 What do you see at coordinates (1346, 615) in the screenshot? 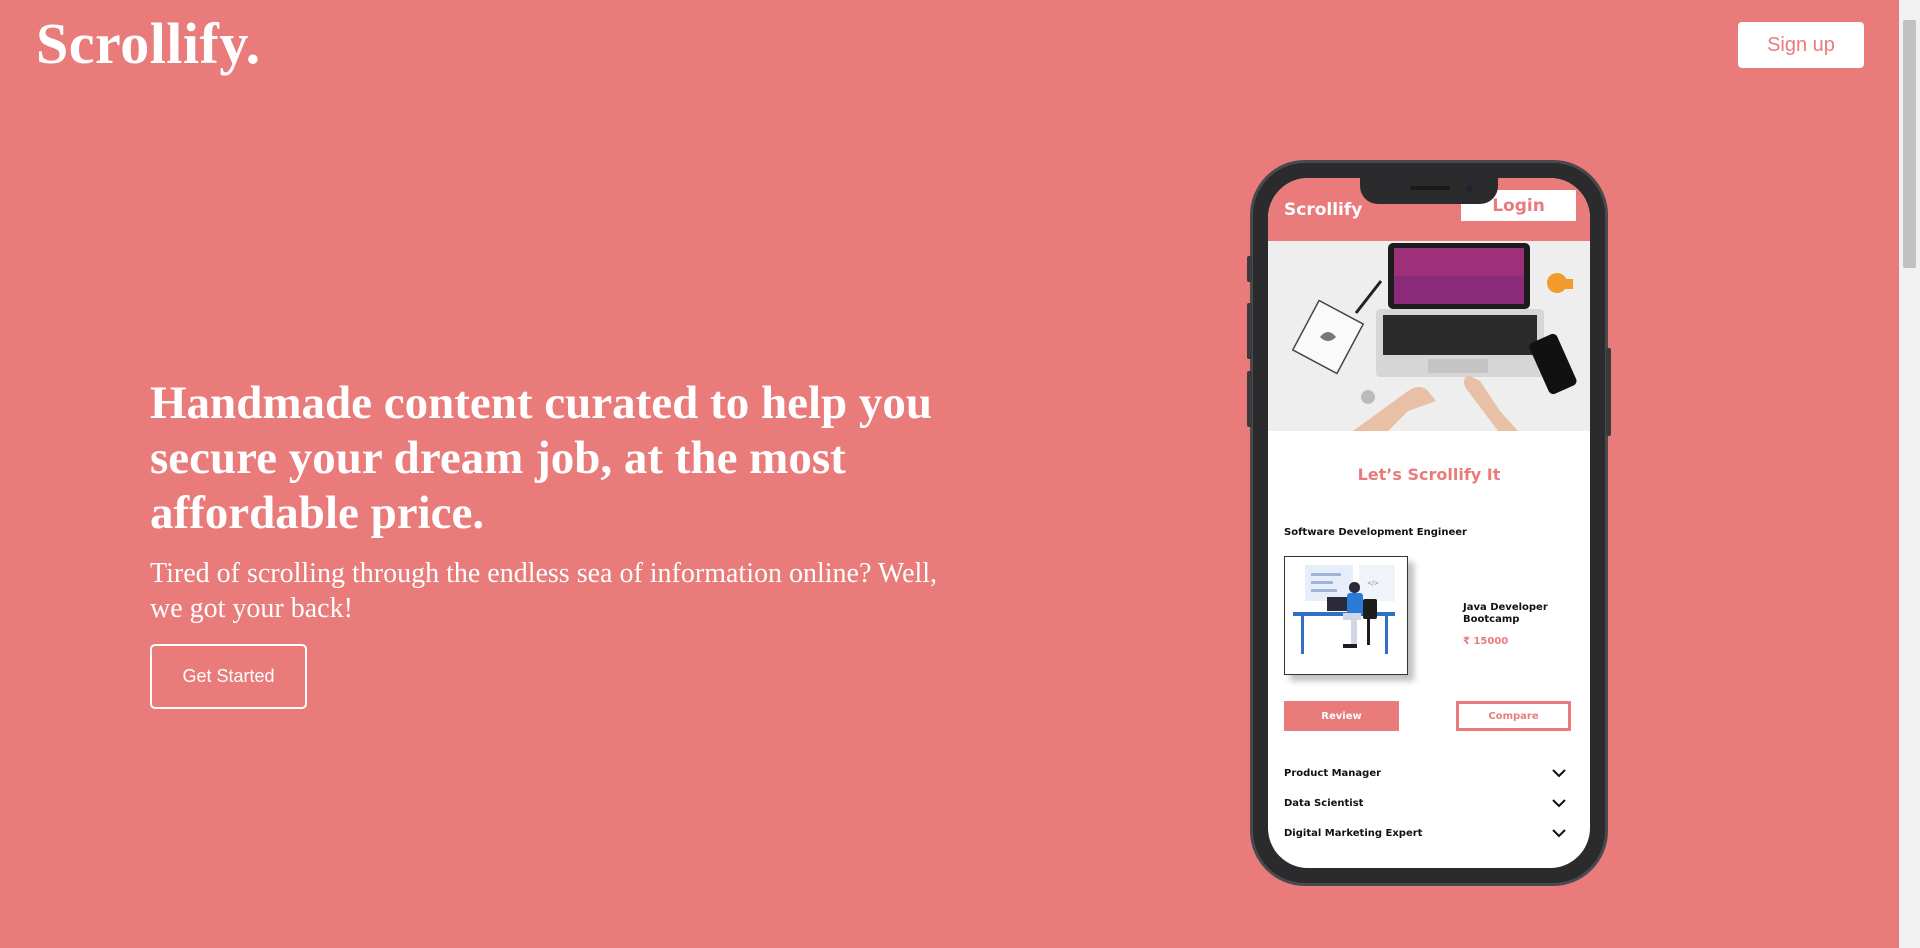
I see `course-illustration: </>` at bounding box center [1346, 615].